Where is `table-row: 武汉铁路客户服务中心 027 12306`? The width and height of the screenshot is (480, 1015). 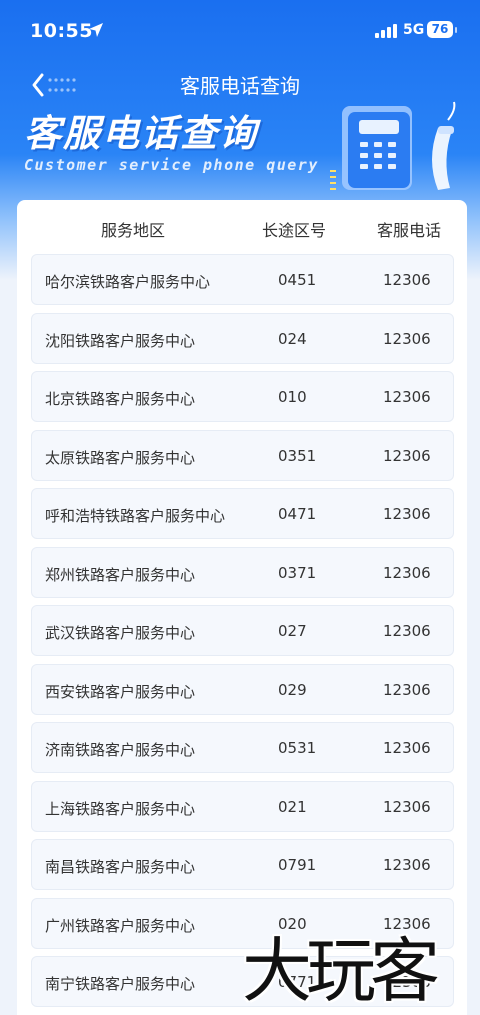 table-row: 武汉铁路客户服务中心 027 12306 is located at coordinates (242, 630).